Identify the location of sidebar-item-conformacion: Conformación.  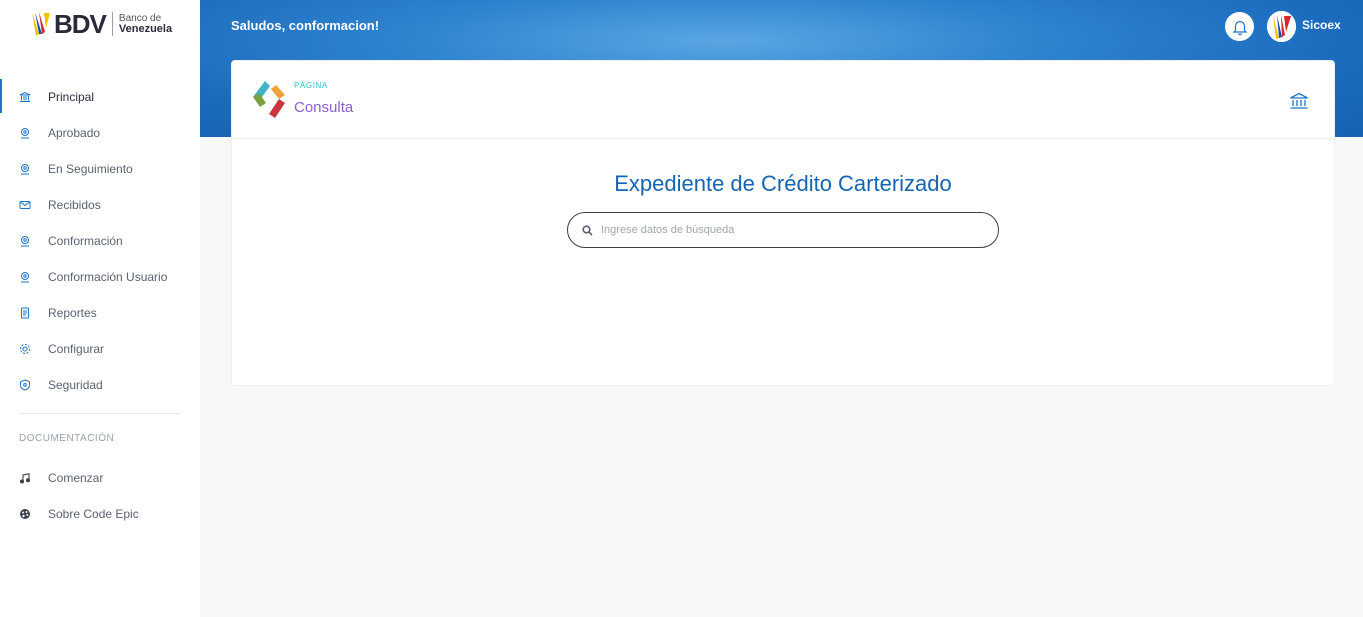
(100, 241).